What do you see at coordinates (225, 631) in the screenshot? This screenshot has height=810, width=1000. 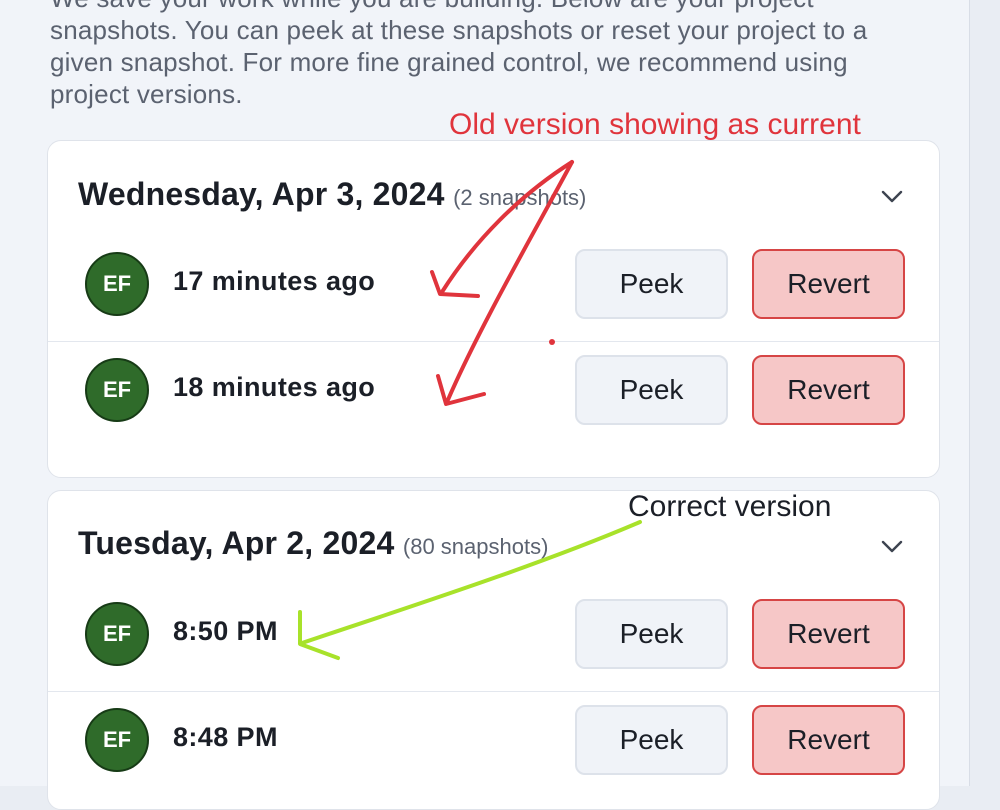 I see `snapshot-time: 8:50 PM` at bounding box center [225, 631].